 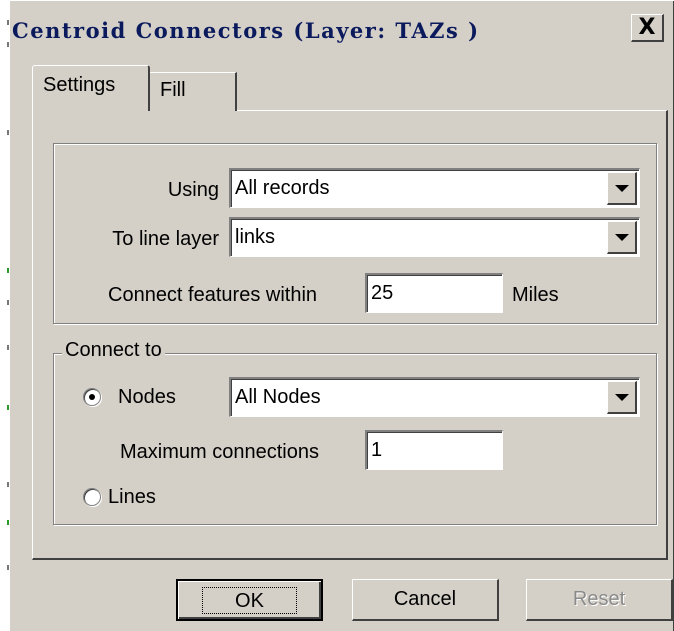 What do you see at coordinates (92, 497) in the screenshot?
I see `lines-radio` at bounding box center [92, 497].